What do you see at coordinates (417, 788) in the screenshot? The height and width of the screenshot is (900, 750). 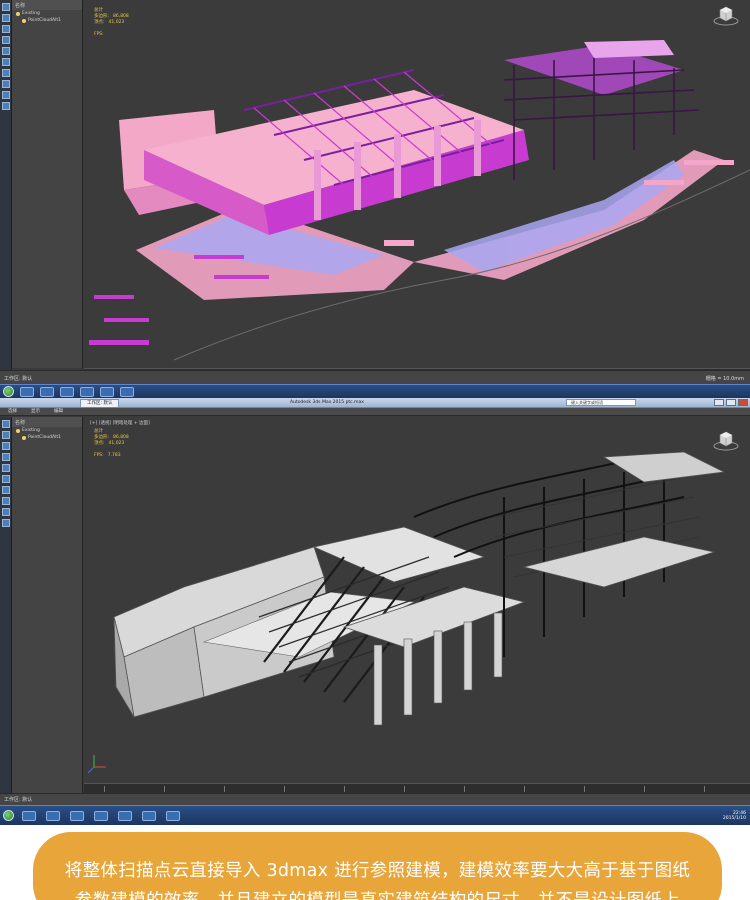 I see `timeline-slider` at bounding box center [417, 788].